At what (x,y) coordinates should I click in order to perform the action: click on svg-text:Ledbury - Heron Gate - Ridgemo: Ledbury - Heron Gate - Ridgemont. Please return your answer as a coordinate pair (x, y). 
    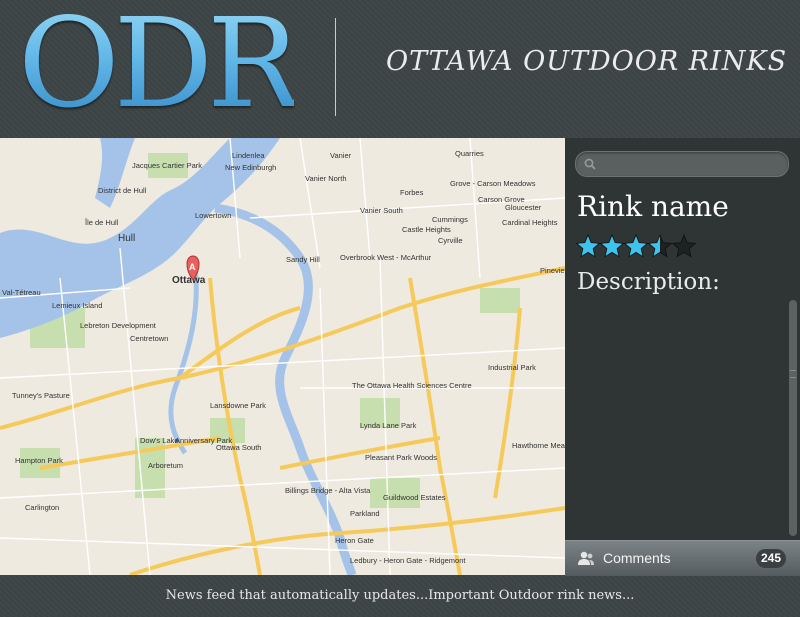
    Looking at the image, I should click on (408, 560).